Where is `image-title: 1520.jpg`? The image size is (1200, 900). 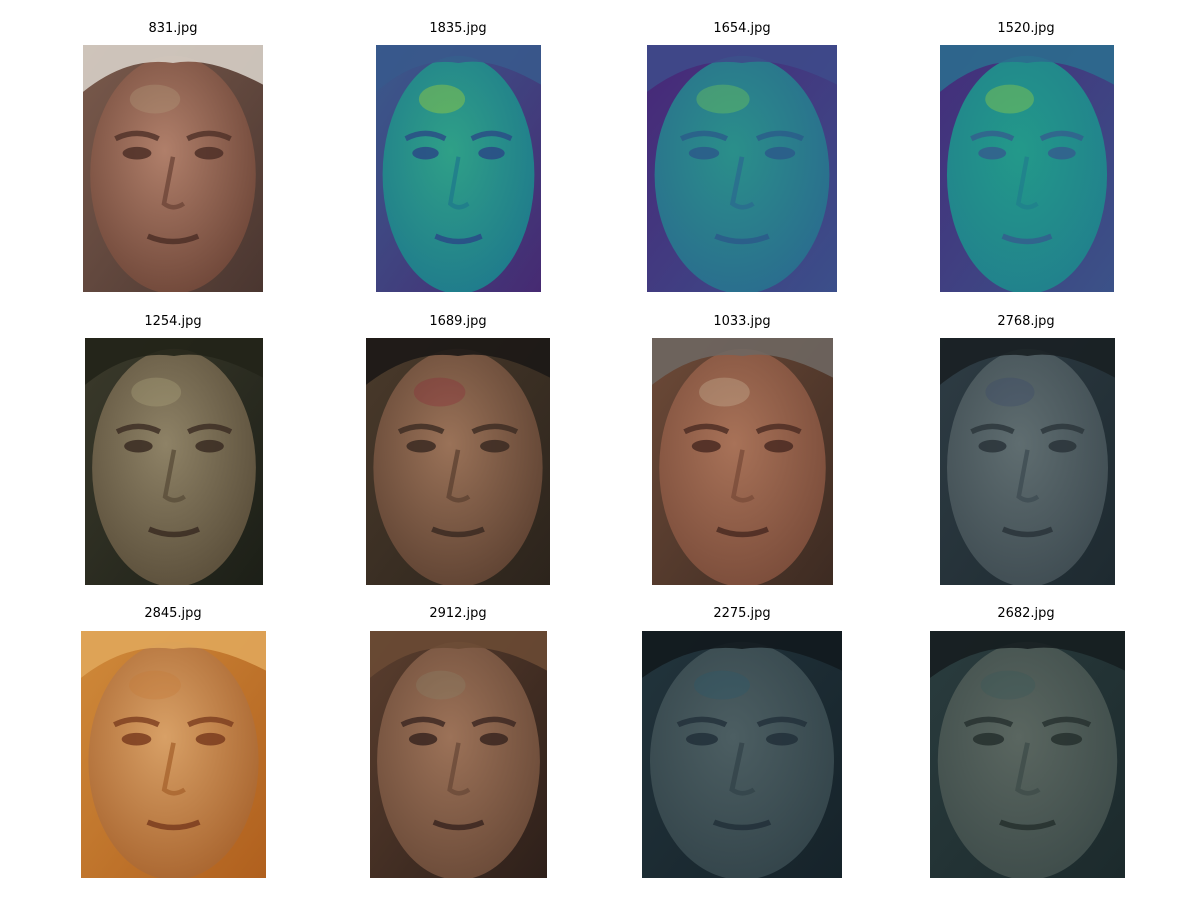
image-title: 1520.jpg is located at coordinates (1026, 28).